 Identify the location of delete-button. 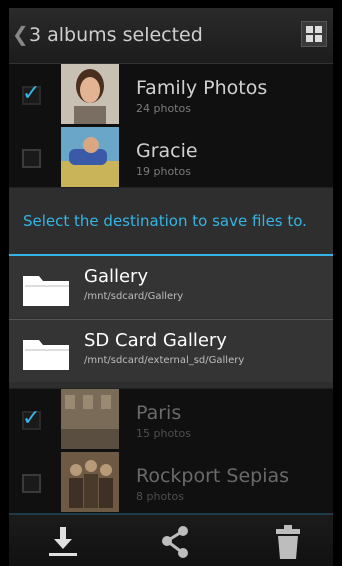
(288, 544).